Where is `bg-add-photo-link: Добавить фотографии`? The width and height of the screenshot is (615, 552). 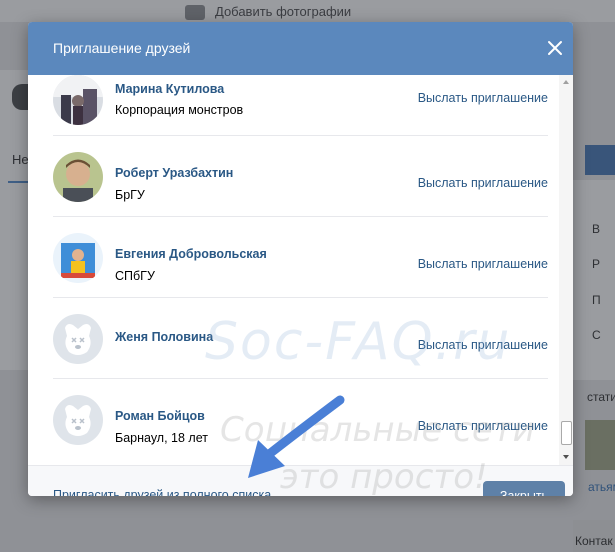
bg-add-photo-link: Добавить фотографии is located at coordinates (268, 12).